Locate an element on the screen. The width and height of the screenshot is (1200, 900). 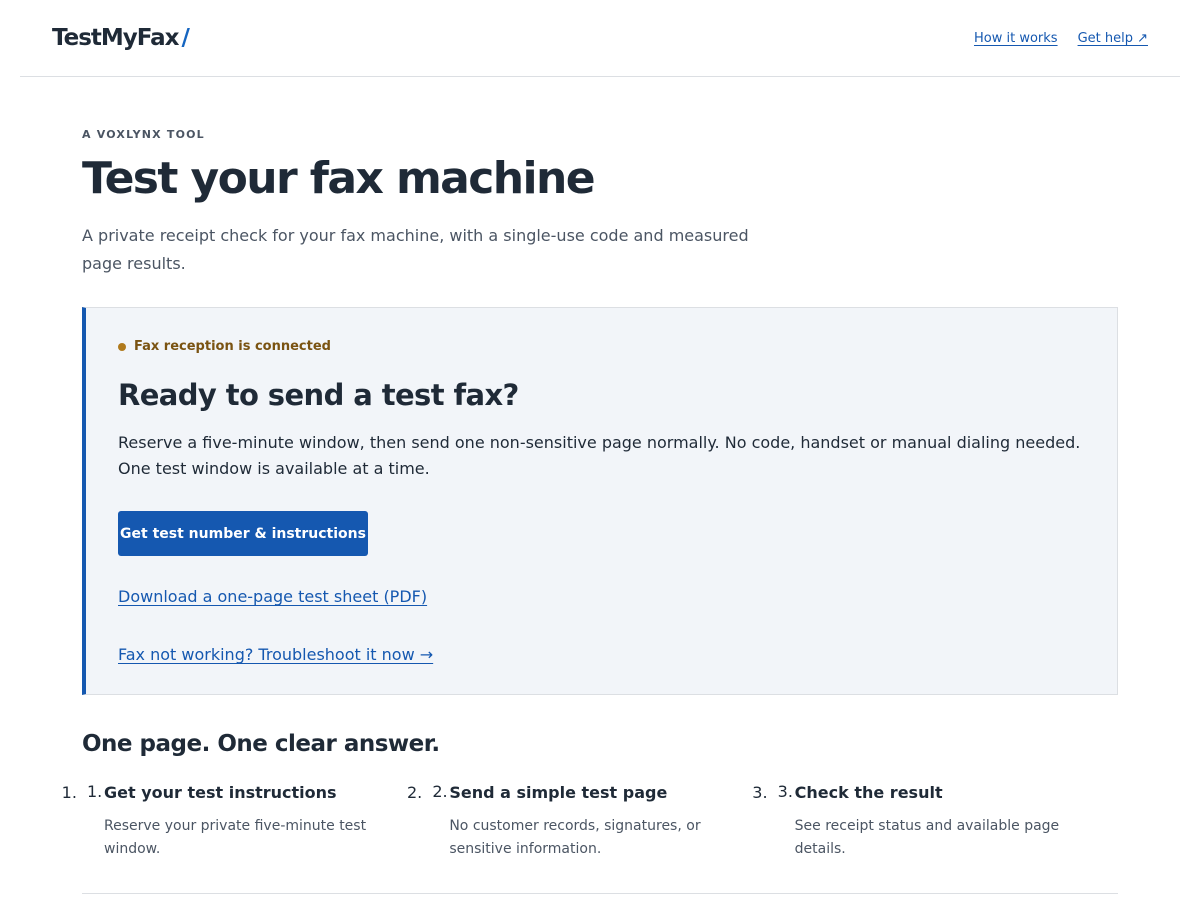
steps-section-title: One page. One clear answer. is located at coordinates (261, 744).